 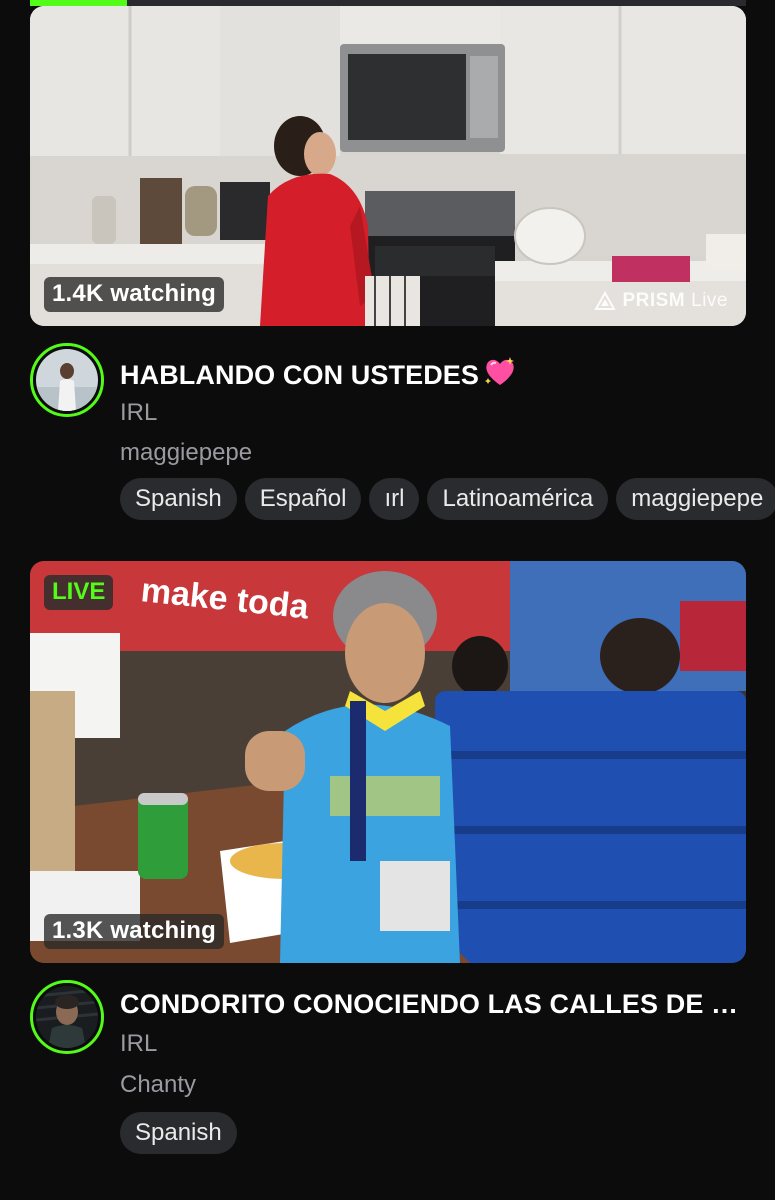 I want to click on watermark-suffix: Live, so click(x=709, y=300).